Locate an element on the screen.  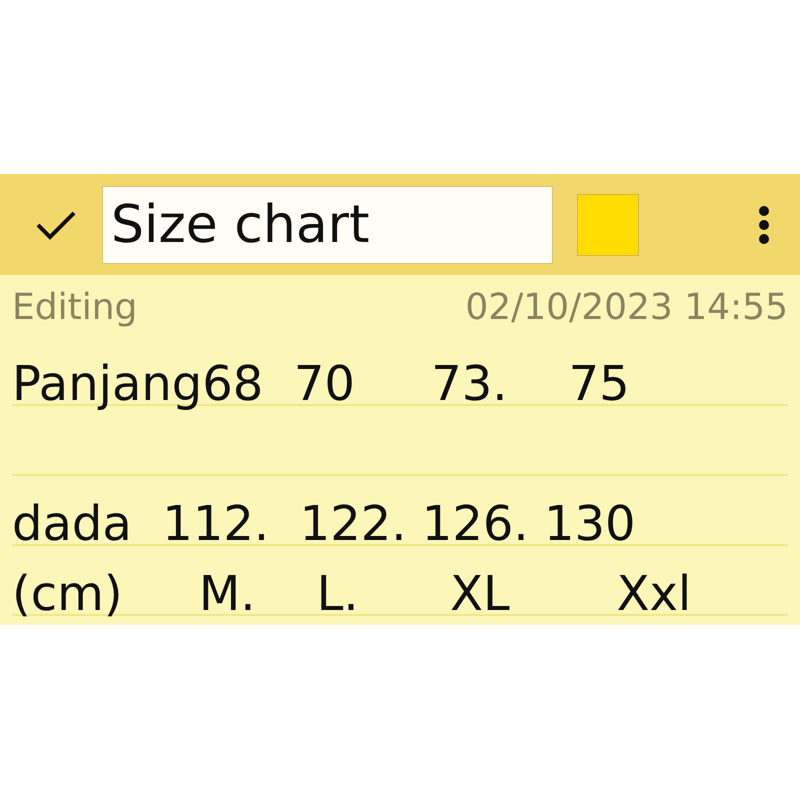
color-swatch is located at coordinates (608, 225).